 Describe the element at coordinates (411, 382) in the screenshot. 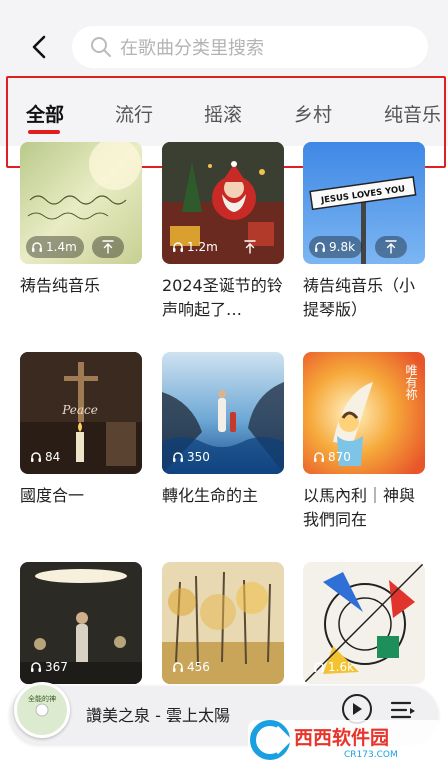

I see `cover-title-text: 唯有祢` at that location.